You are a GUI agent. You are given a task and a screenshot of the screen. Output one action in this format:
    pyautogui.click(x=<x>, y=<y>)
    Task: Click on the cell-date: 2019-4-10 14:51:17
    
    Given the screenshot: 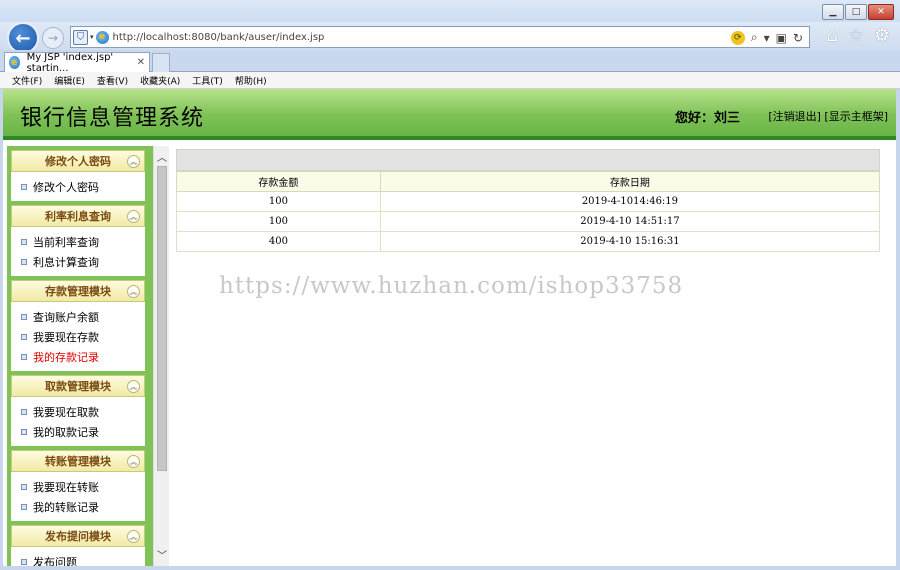 What is the action you would take?
    pyautogui.click(x=630, y=221)
    